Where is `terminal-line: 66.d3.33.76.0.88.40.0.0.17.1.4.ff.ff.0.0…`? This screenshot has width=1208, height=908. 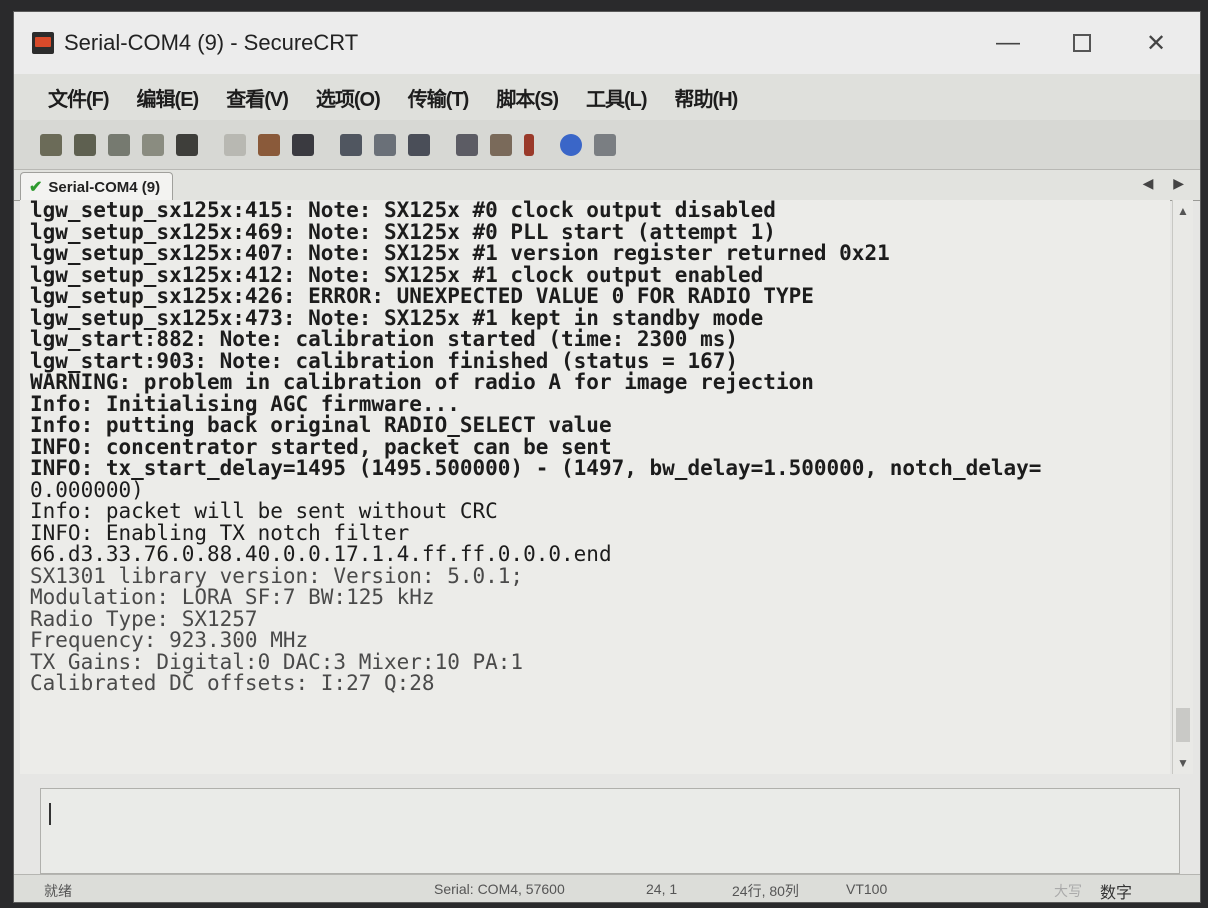
terminal-line: 66.d3.33.76.0.88.40.0.0.17.1.4.ff.ff.0.0… is located at coordinates (321, 554).